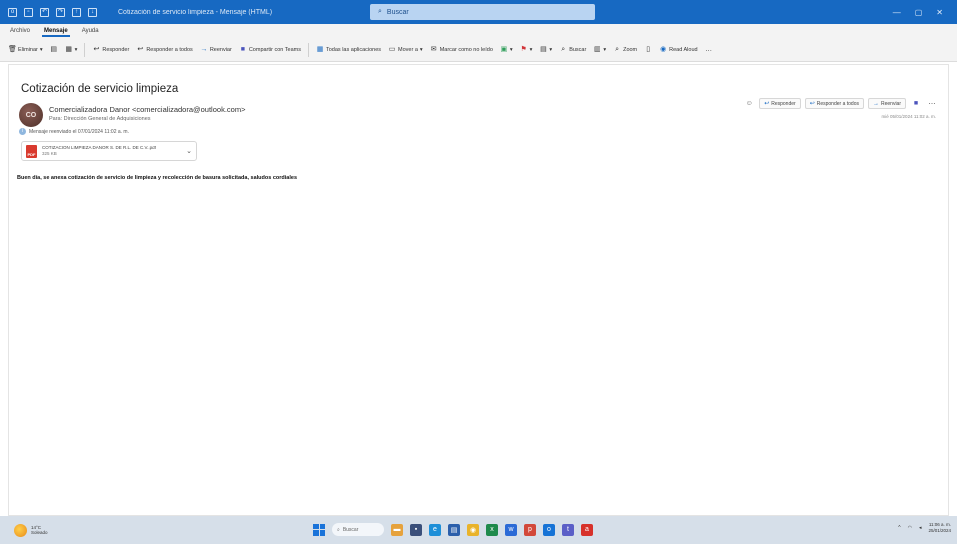  What do you see at coordinates (90, 31) in the screenshot?
I see `tab-ayuda: Ayuda` at bounding box center [90, 31].